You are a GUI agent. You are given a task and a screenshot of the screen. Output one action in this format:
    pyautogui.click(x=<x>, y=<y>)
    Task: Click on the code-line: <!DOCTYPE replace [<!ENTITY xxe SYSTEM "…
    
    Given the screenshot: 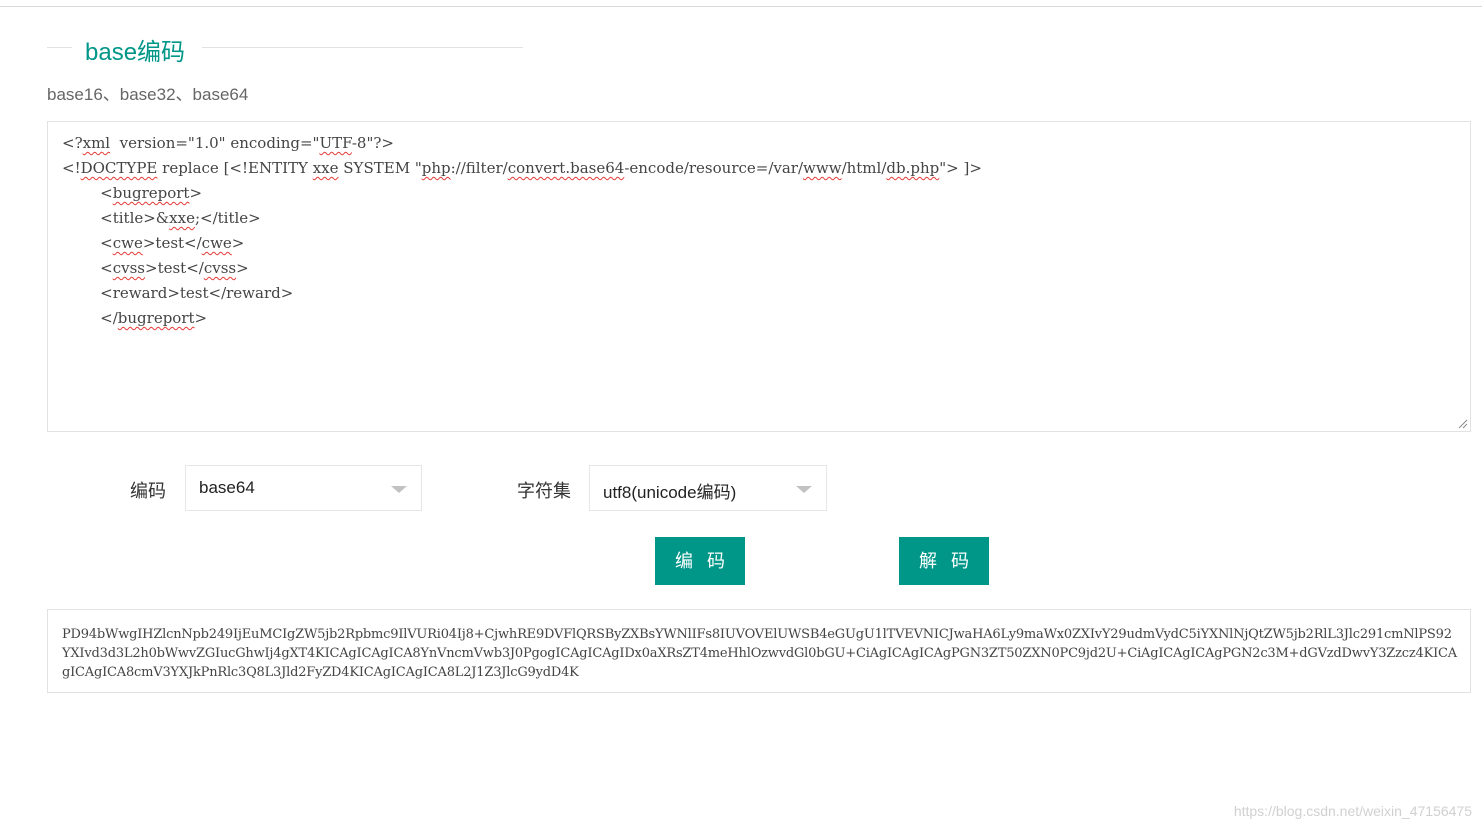 What is the action you would take?
    pyautogui.click(x=522, y=168)
    